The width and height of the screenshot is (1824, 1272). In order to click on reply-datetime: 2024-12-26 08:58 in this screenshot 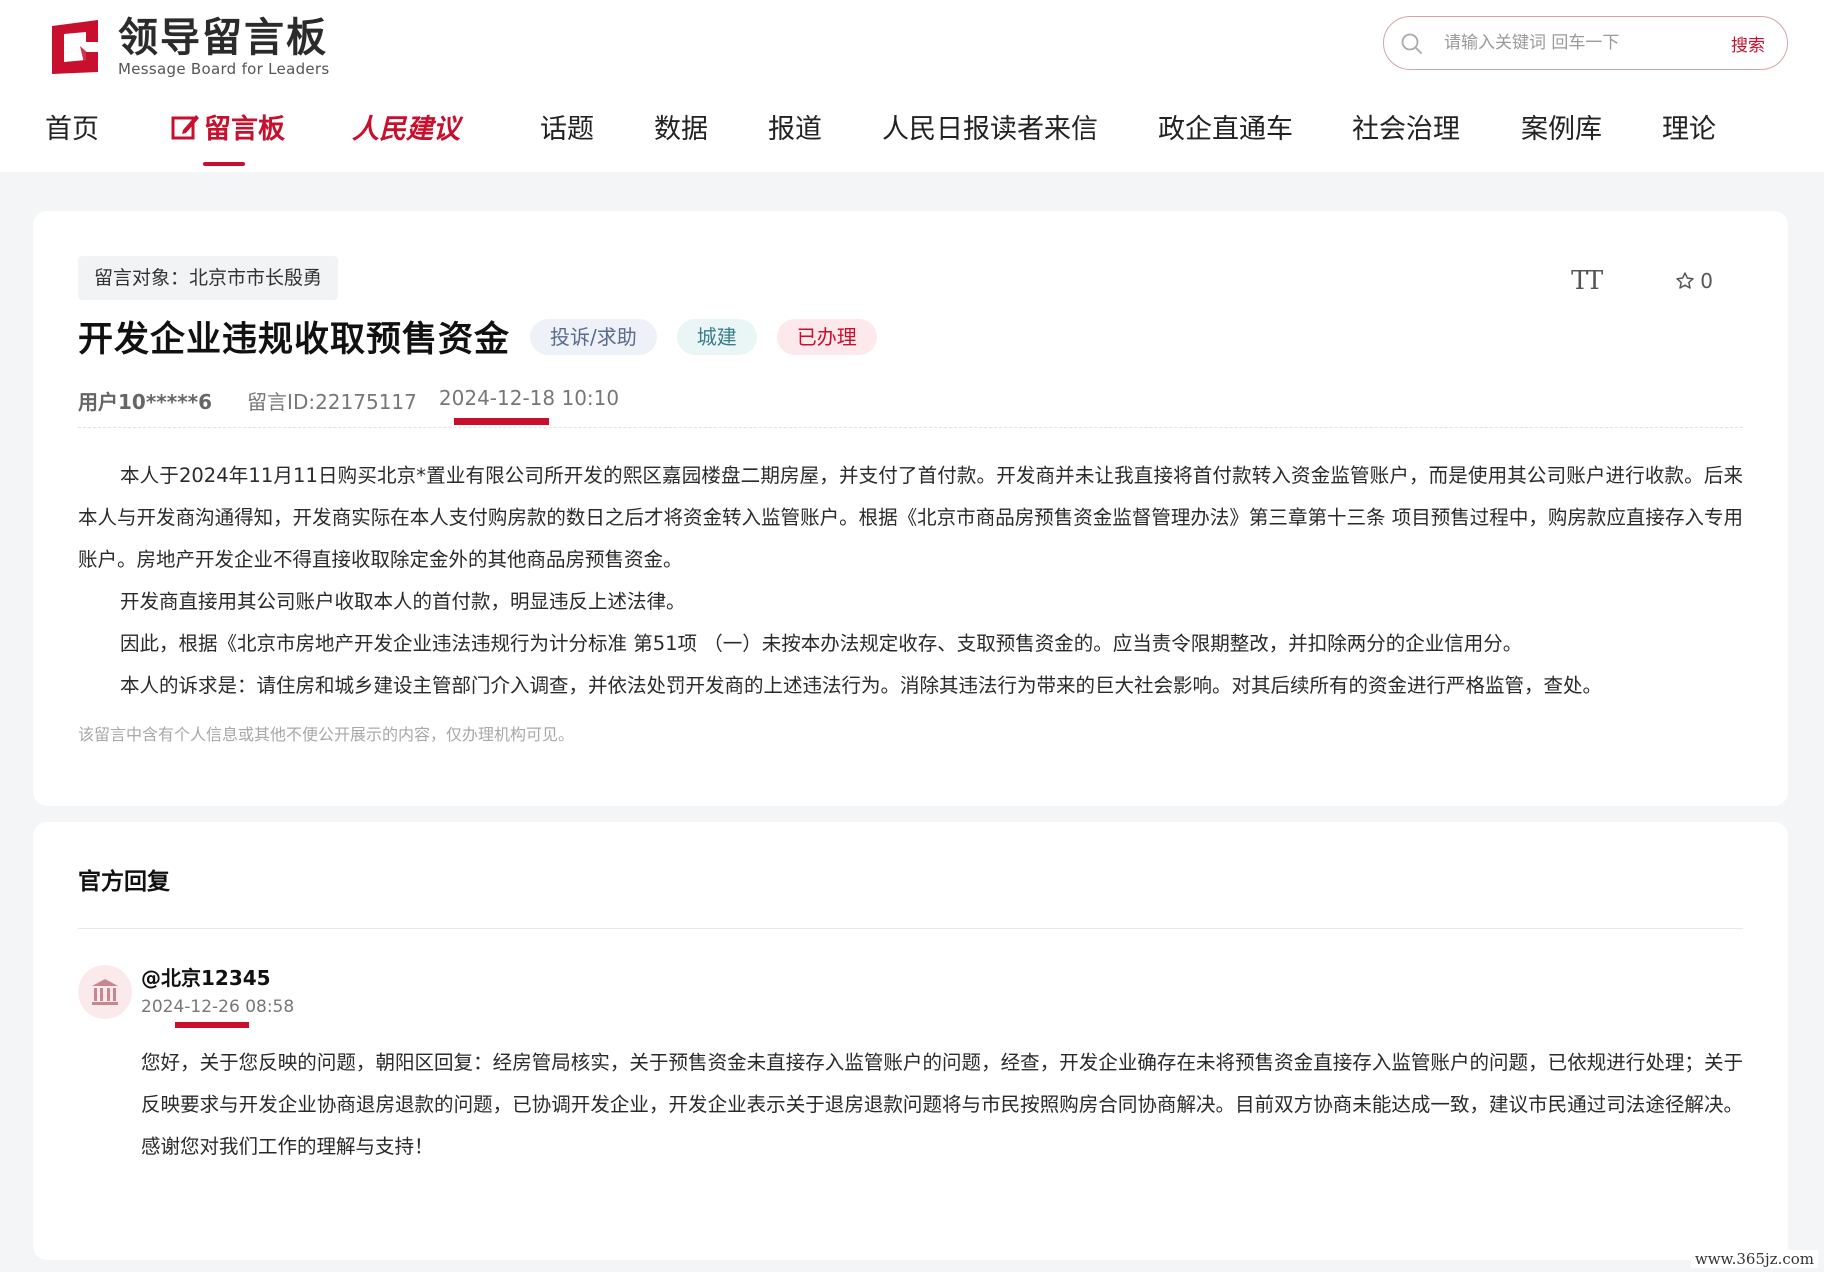, I will do `click(218, 1007)`.